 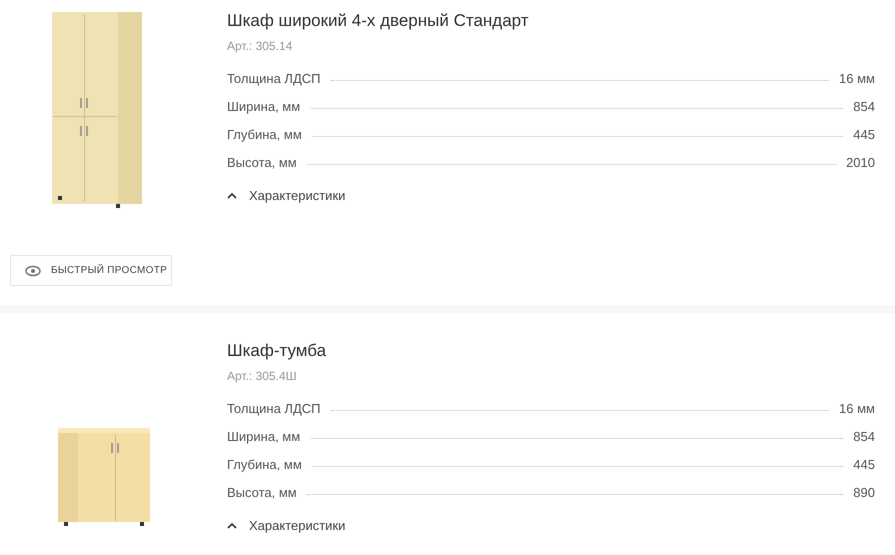 I want to click on article-number: Арт.: 305.14, so click(x=260, y=46).